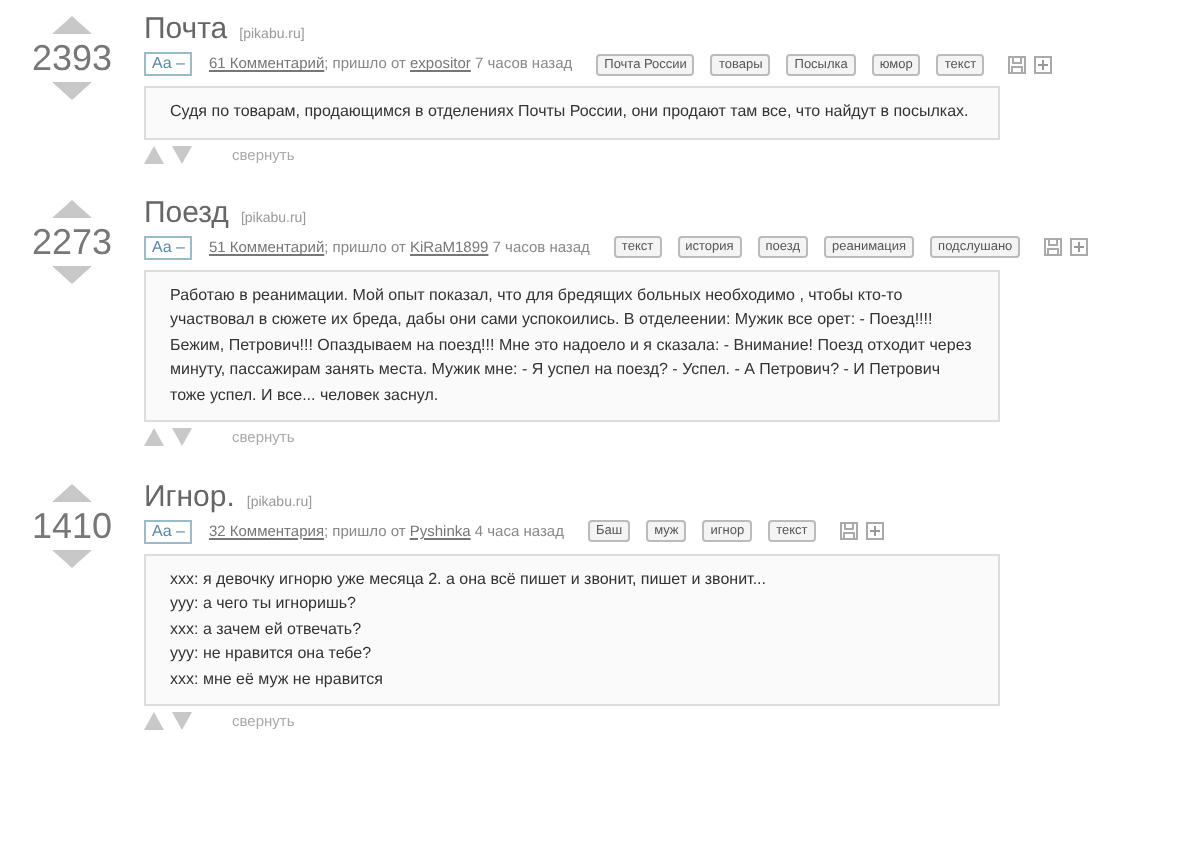 This screenshot has height=842, width=1200. I want to click on post-title: Поезд, so click(186, 213).